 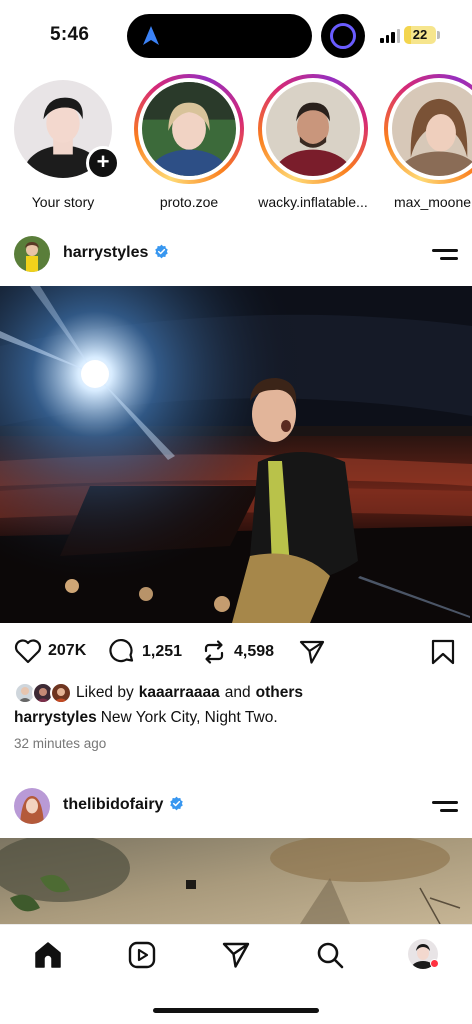 I want to click on likes-count: 207K, so click(x=67, y=650).